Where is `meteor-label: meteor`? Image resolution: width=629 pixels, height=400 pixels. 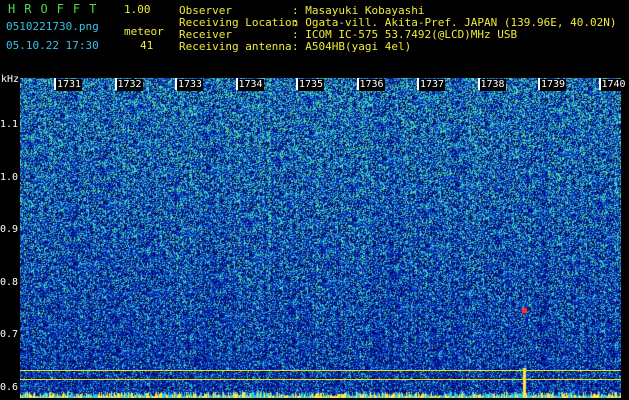
meteor-label: meteor is located at coordinates (144, 31).